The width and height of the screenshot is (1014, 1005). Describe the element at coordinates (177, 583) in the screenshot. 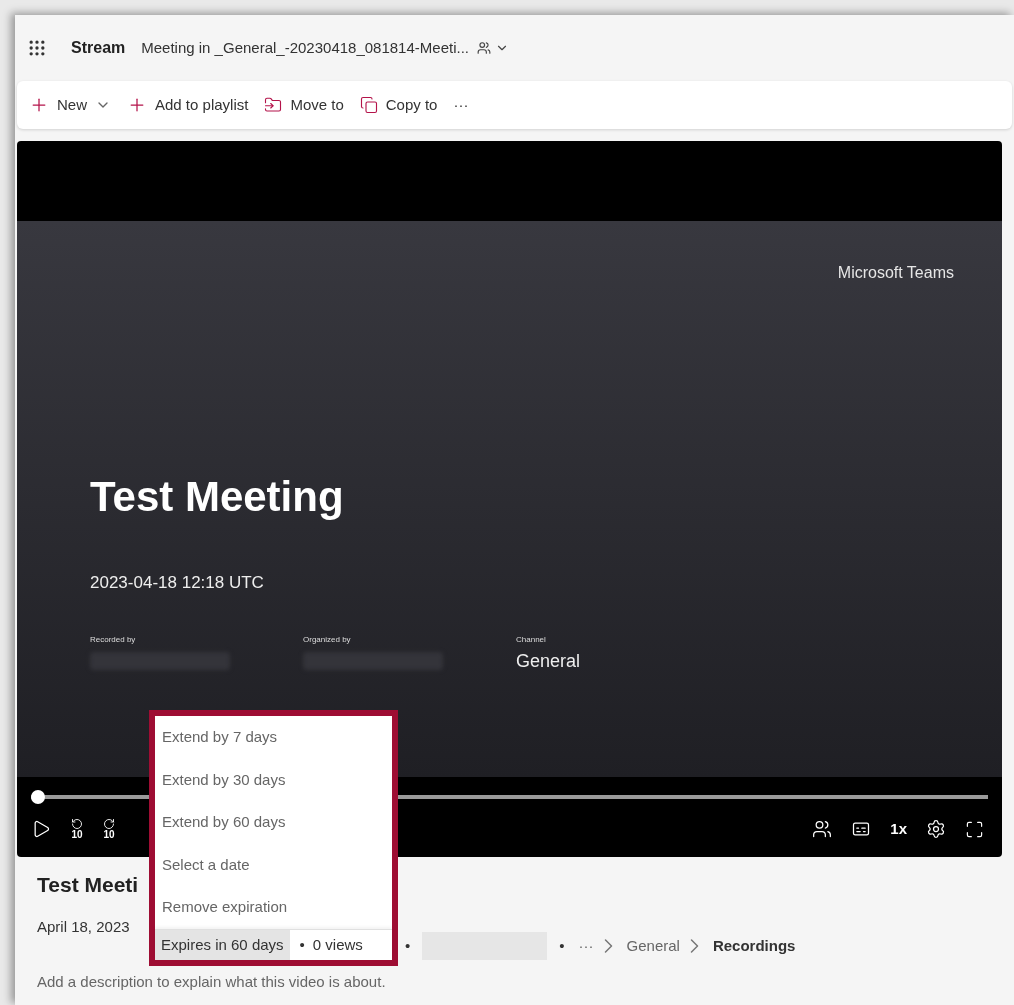

I see `meeting-datetime: 2023-04-18 12:18 UTC` at that location.